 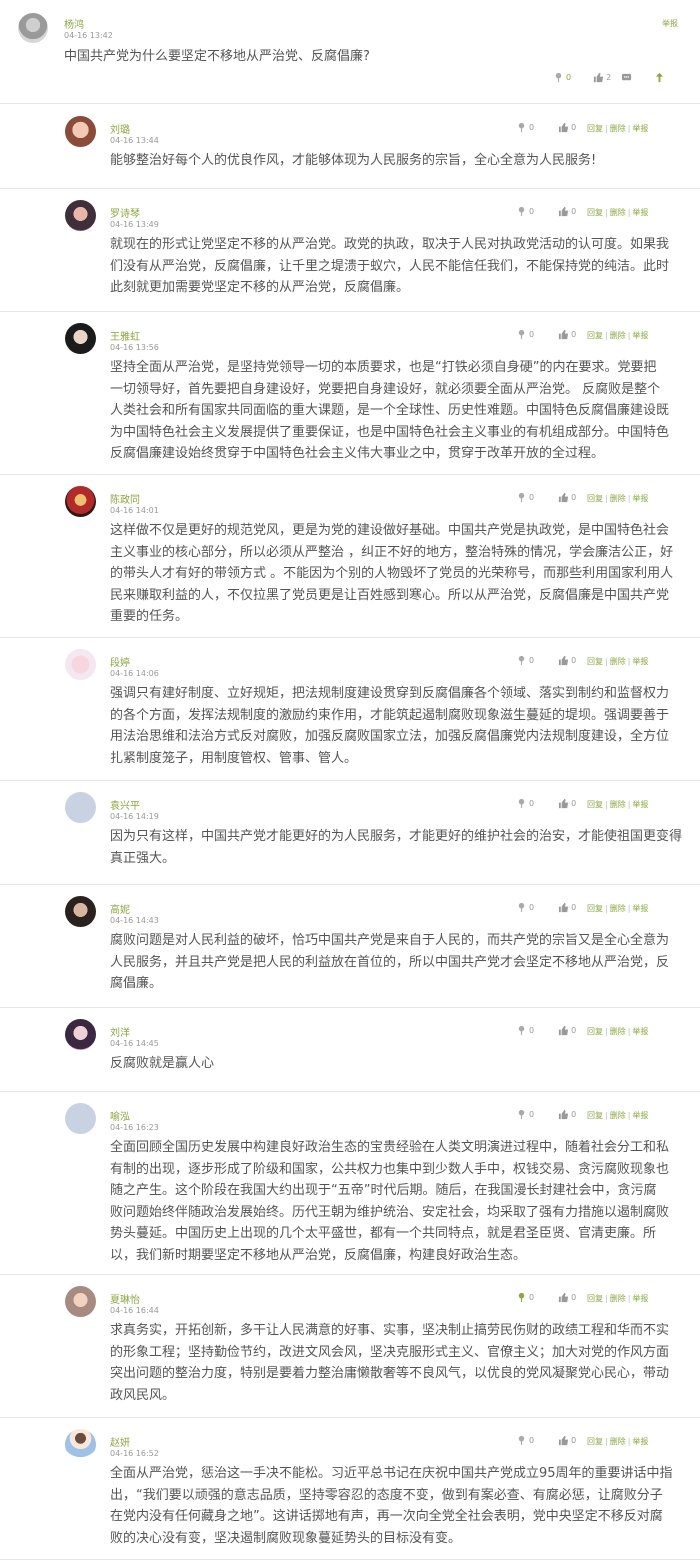 I want to click on comment-author: 陈政同, so click(x=125, y=498).